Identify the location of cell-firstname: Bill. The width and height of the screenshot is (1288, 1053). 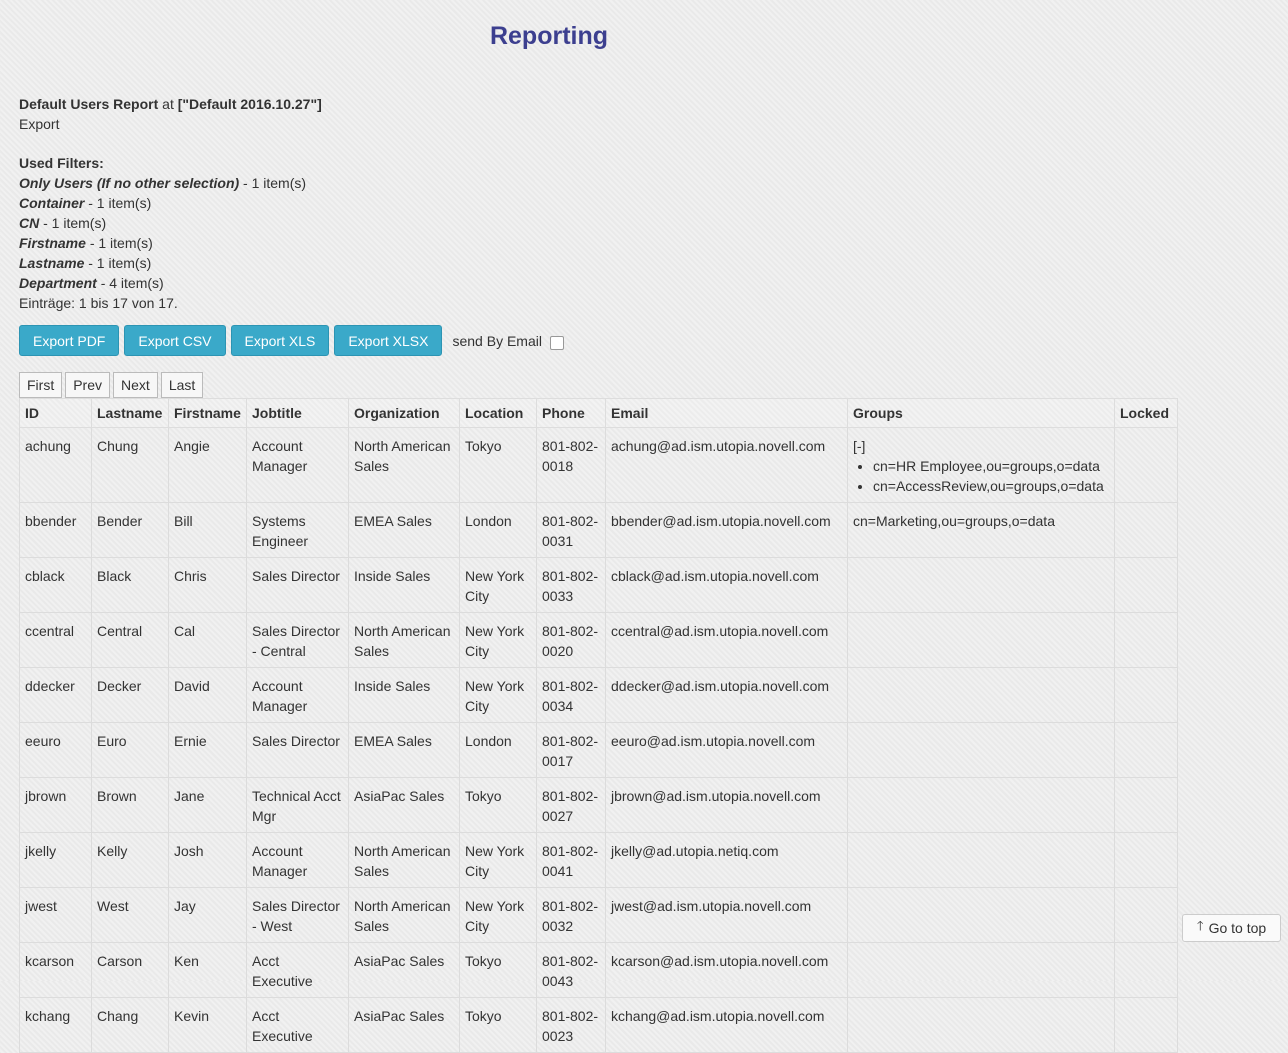
(207, 530).